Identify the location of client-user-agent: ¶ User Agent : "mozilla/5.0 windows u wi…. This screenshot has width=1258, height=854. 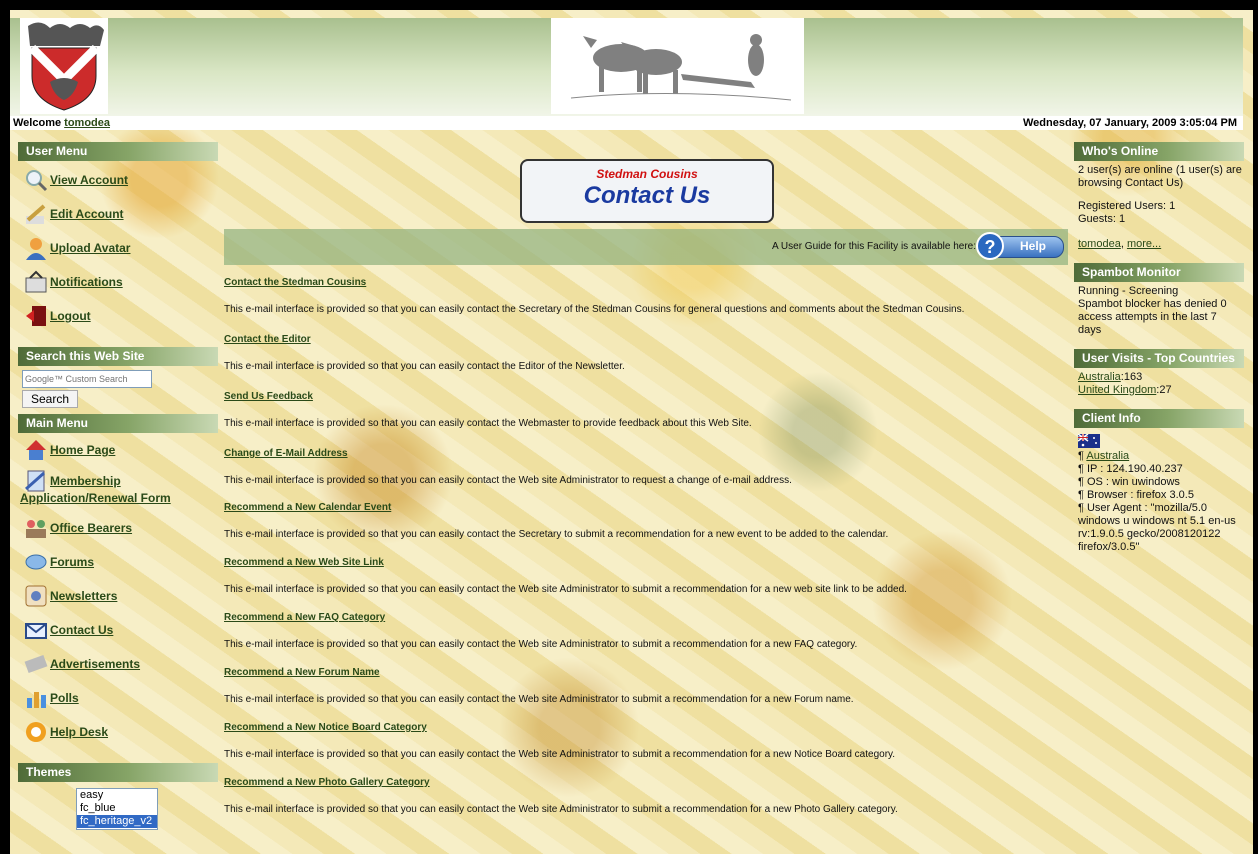
(1157, 527).